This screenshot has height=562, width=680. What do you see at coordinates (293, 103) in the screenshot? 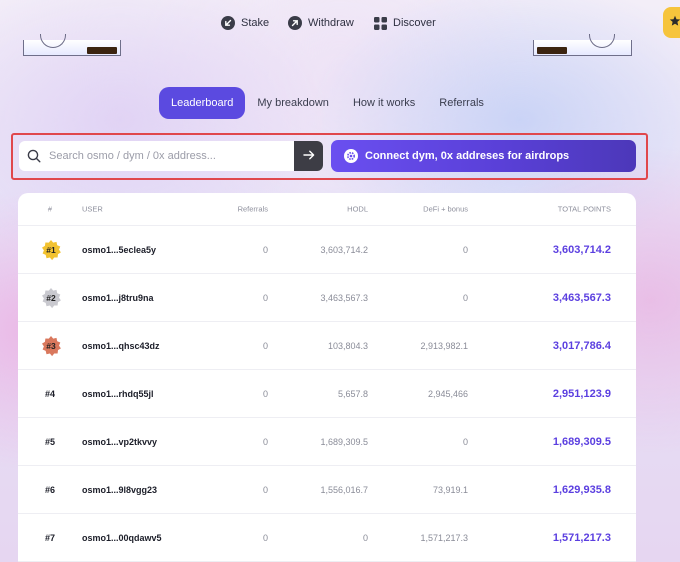
I see `tab-my-breakdown: My breakdown` at bounding box center [293, 103].